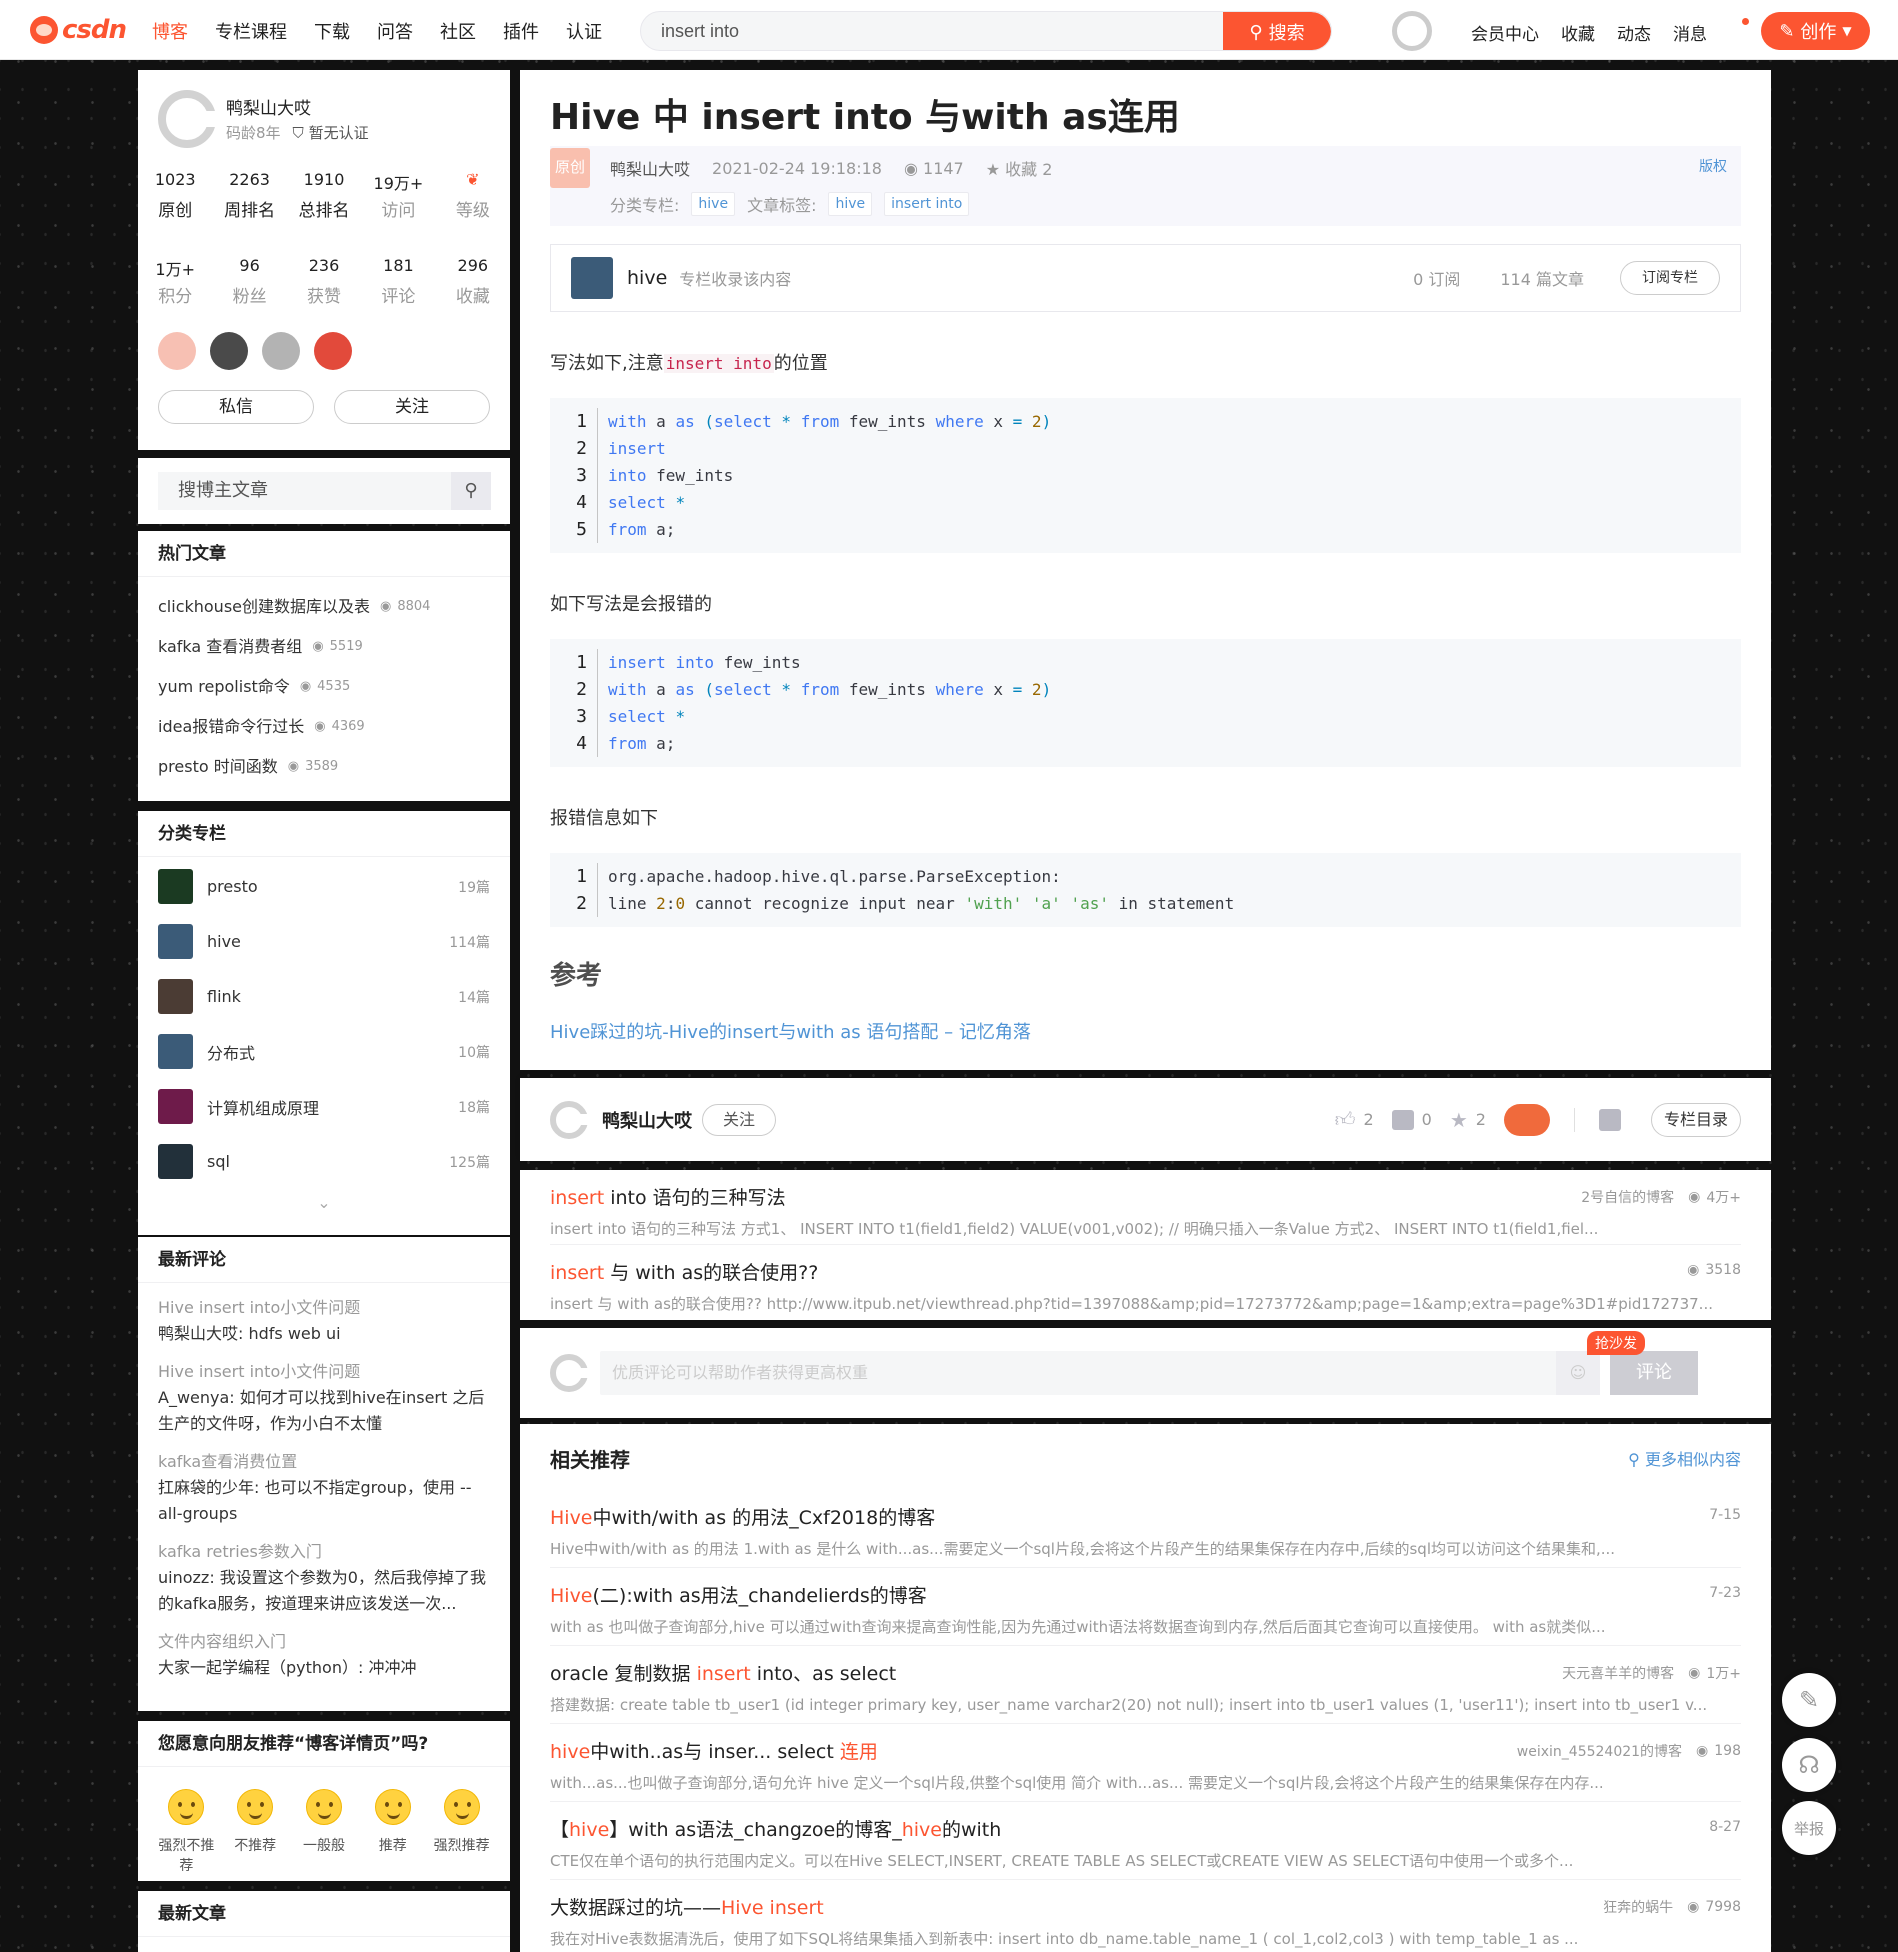 This screenshot has height=1952, width=1898. Describe the element at coordinates (1526, 1119) in the screenshot. I see `reward-icon` at that location.